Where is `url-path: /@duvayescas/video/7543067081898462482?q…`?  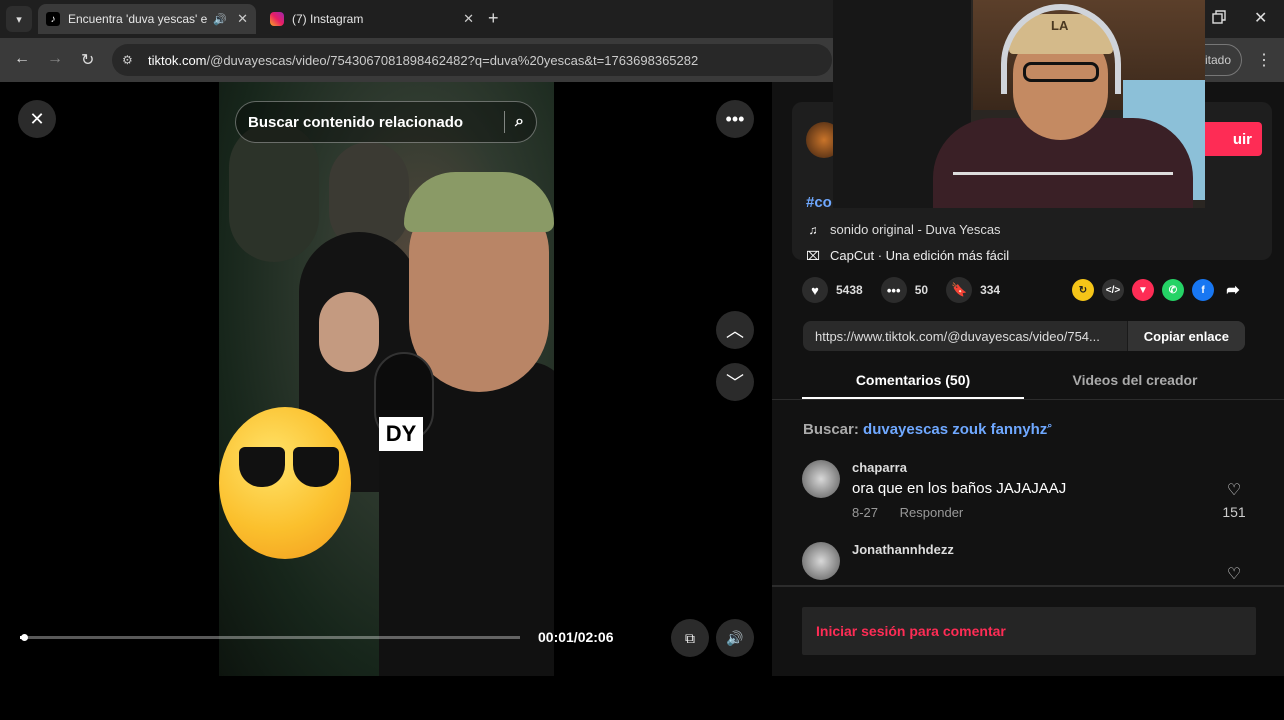 url-path: /@duvayescas/video/7543067081898462482?q… is located at coordinates (452, 60).